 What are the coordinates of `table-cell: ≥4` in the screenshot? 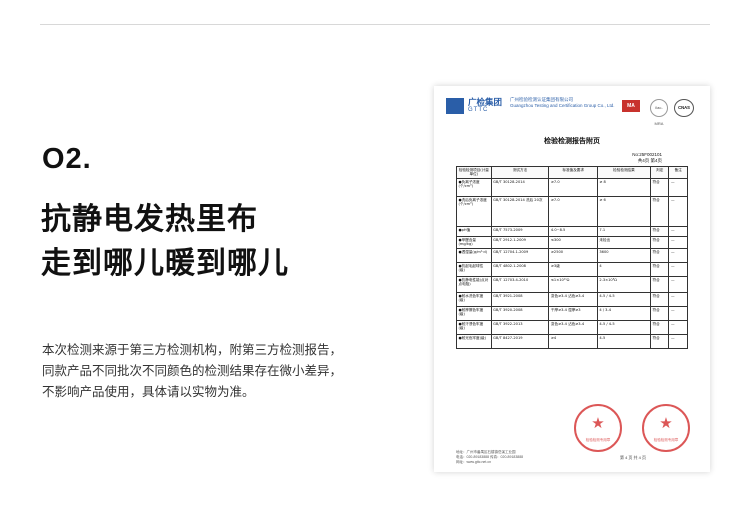 It's located at (573, 341).